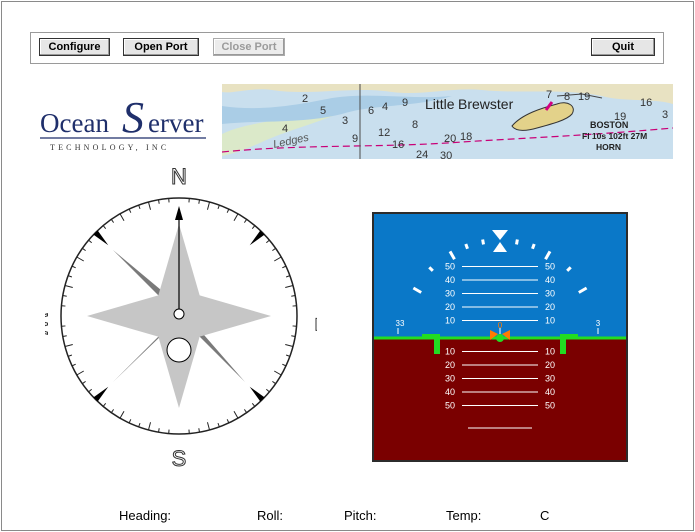  Describe the element at coordinates (371, 111) in the screenshot. I see `map-sounding: 6` at that location.